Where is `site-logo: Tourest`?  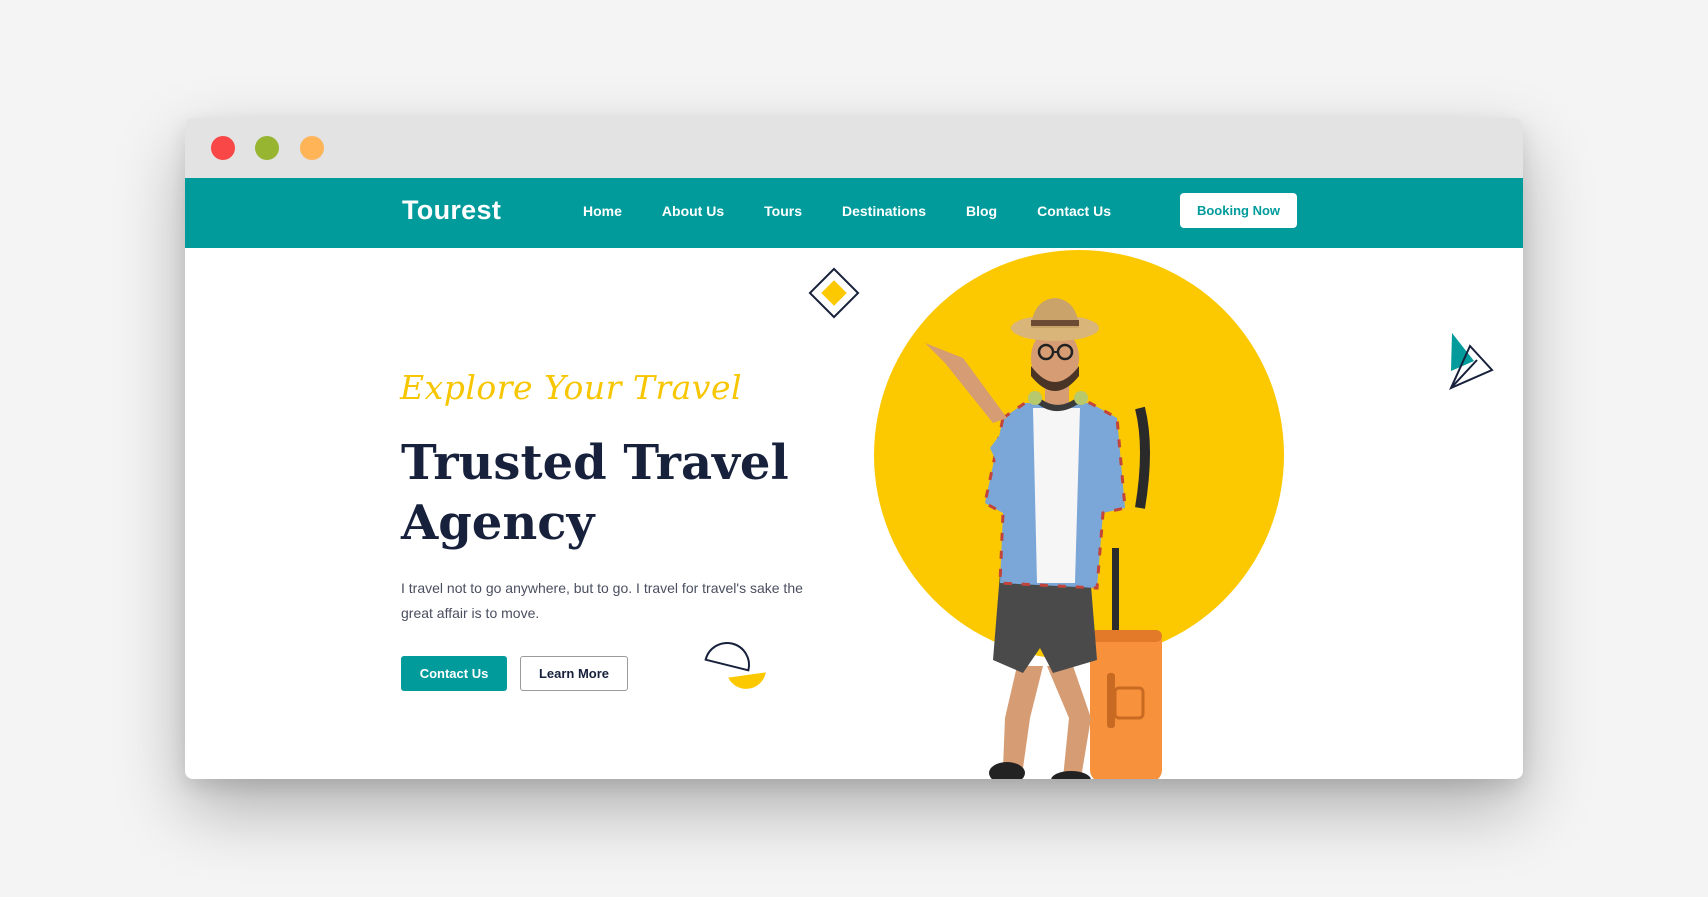
site-logo: Tourest is located at coordinates (451, 210).